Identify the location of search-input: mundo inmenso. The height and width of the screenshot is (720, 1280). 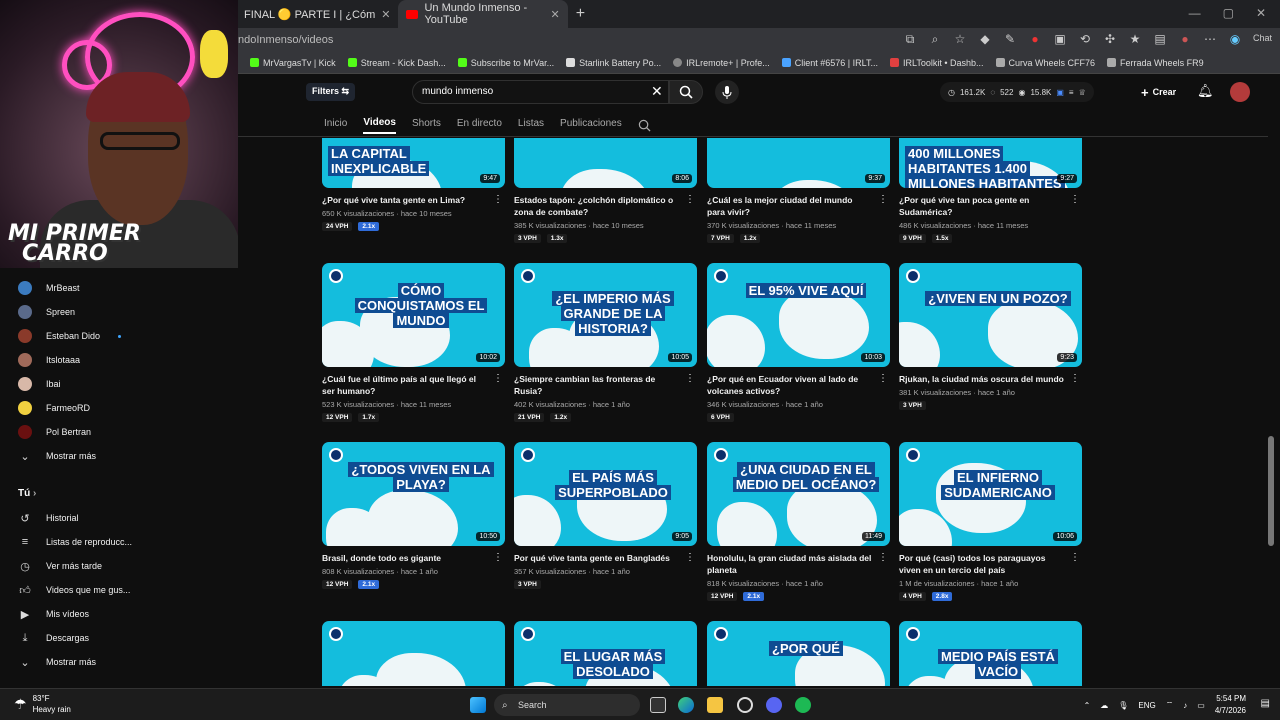
(540, 92).